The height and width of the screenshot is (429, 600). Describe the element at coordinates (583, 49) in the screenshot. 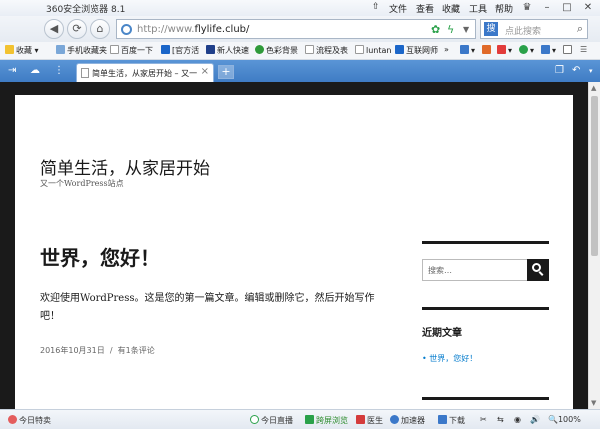

I see `menu-icon: ☰` at that location.